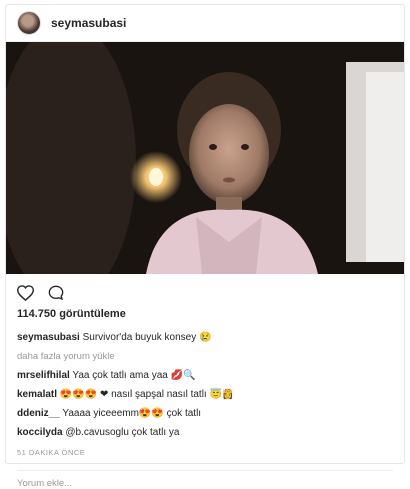 This screenshot has height=489, width=410. I want to click on avatar, so click(29, 23).